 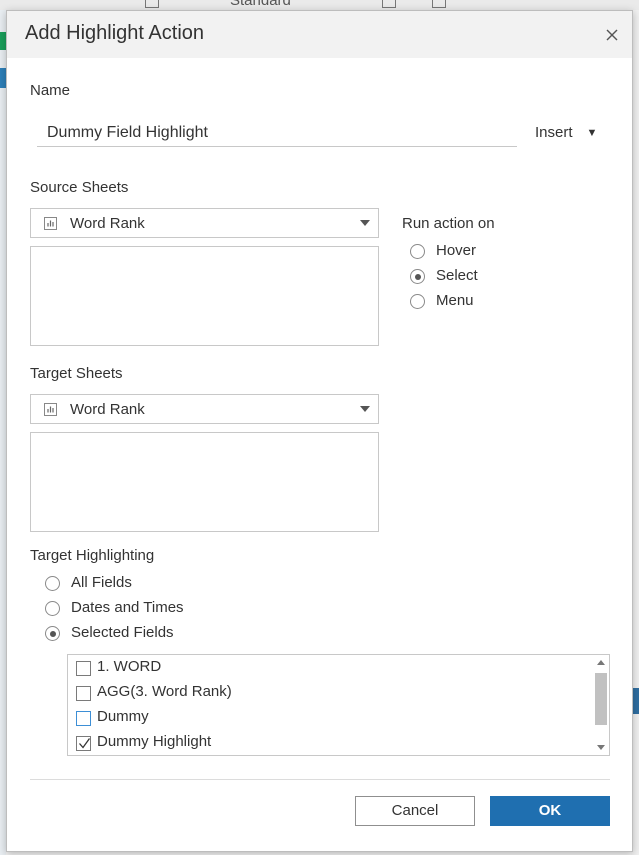 What do you see at coordinates (50, 90) in the screenshot?
I see `name-label: Name` at bounding box center [50, 90].